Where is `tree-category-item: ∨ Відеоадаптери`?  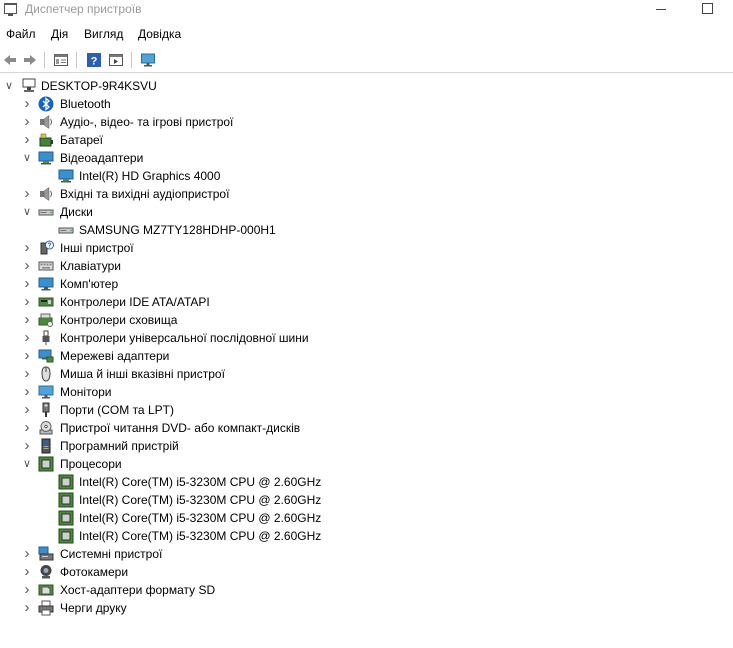
tree-category-item: ∨ Відеоадаптери is located at coordinates (366, 158).